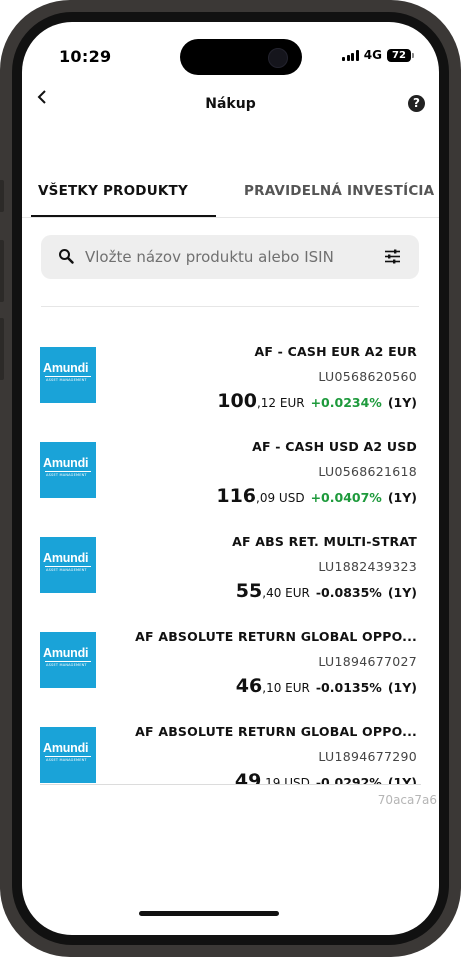  Describe the element at coordinates (230, 104) in the screenshot. I see `page-title: Nákup` at that location.